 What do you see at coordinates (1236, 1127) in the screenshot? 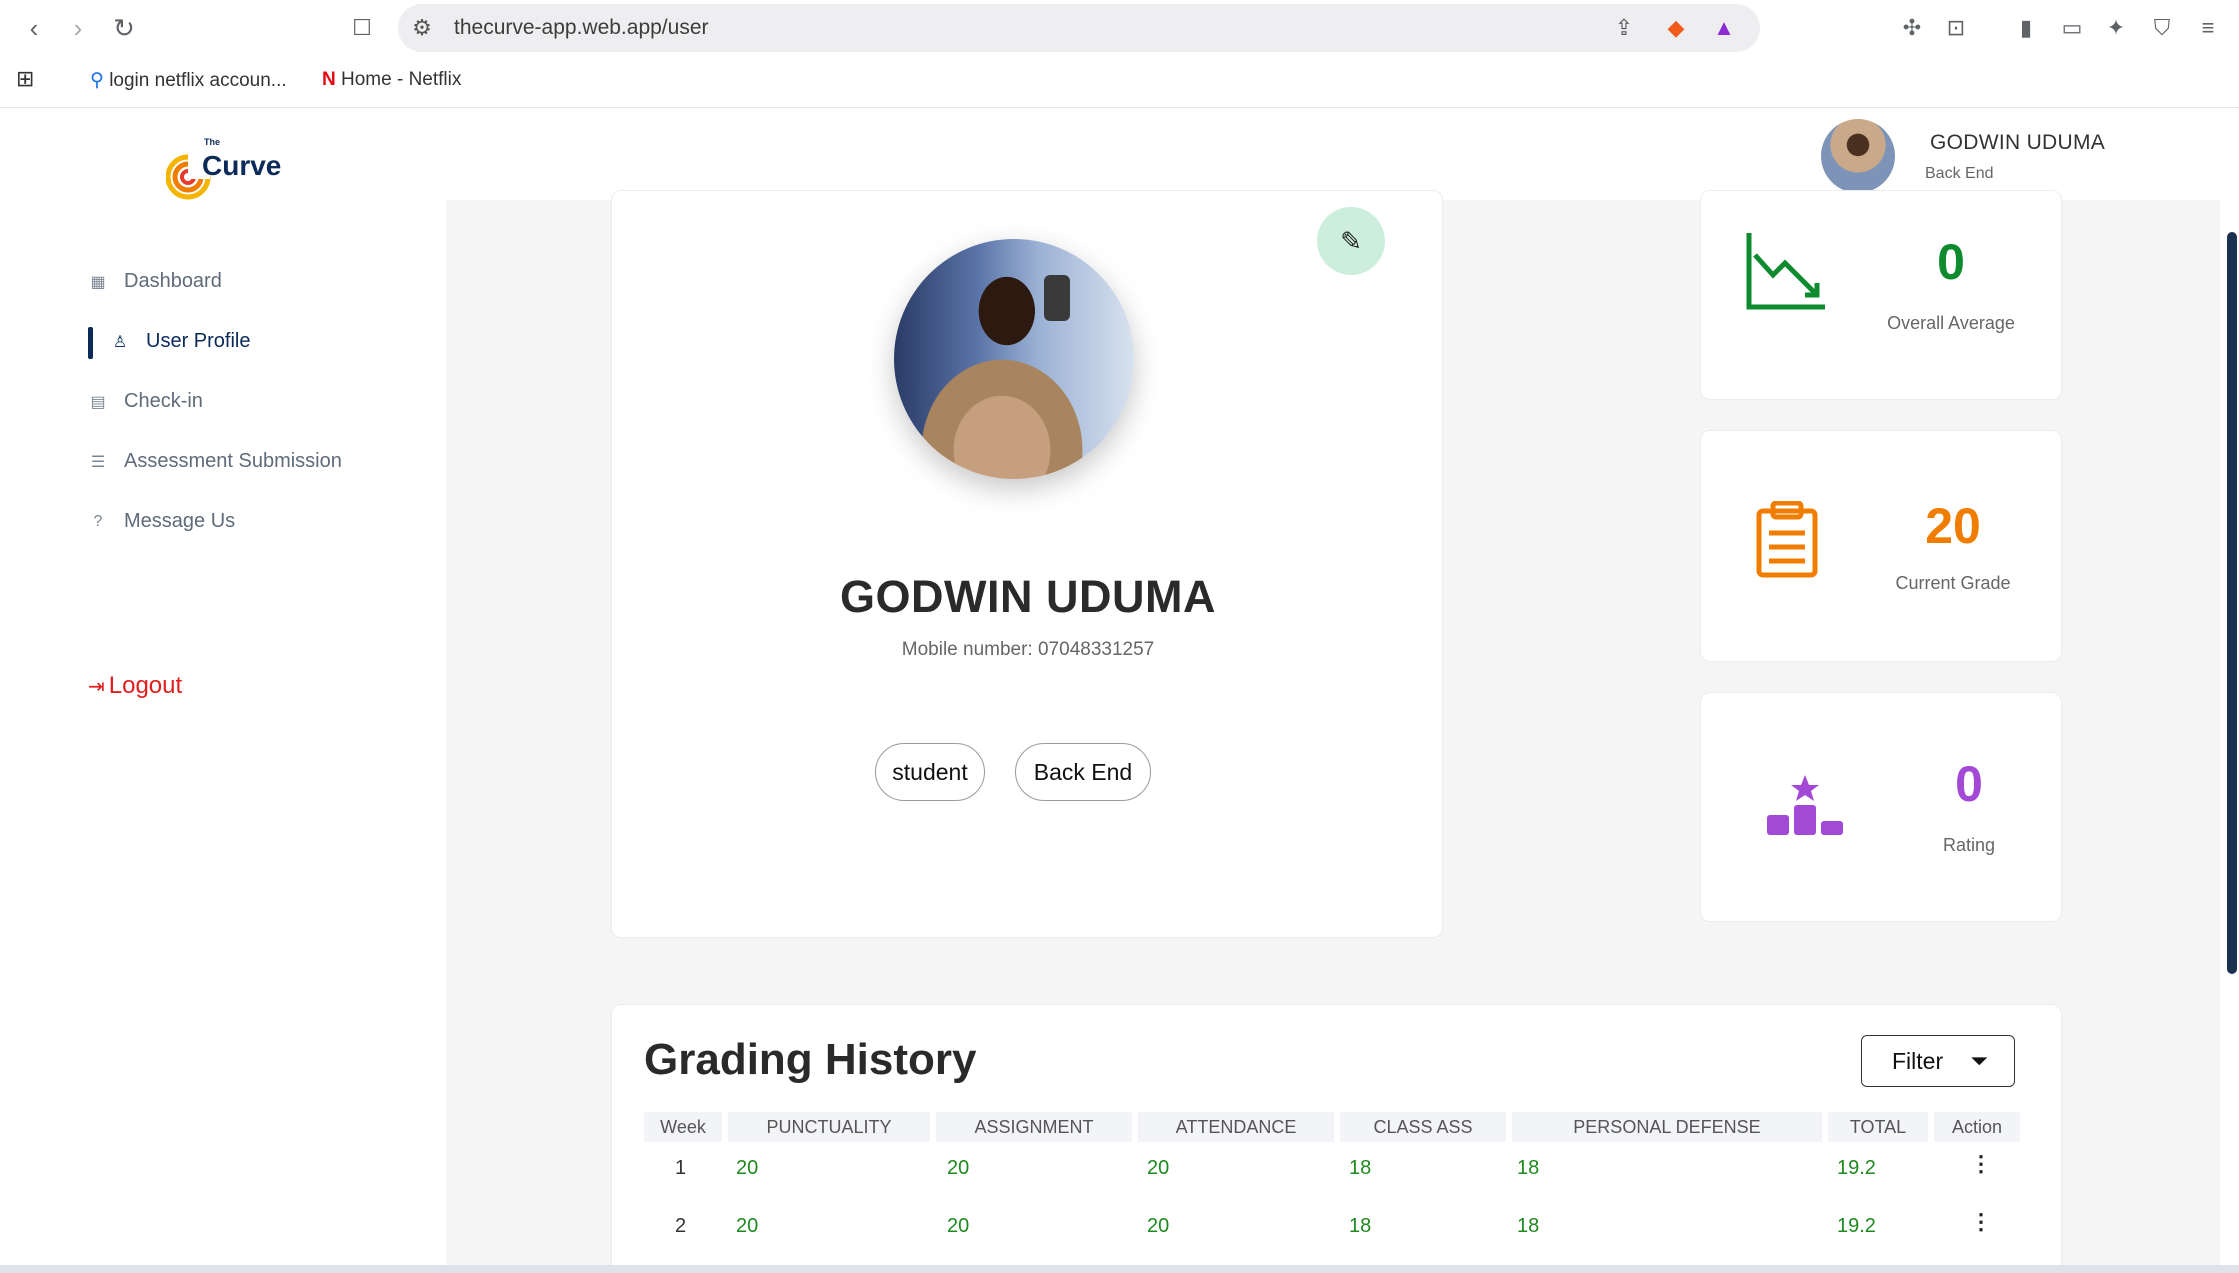
I see `column-header-attendance: ATTENDANCE` at bounding box center [1236, 1127].